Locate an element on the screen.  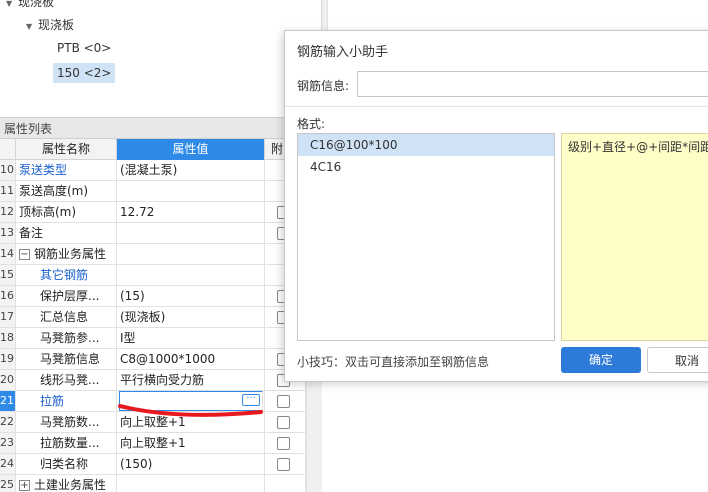
tree-node-150: 150 <2> is located at coordinates (84, 73).